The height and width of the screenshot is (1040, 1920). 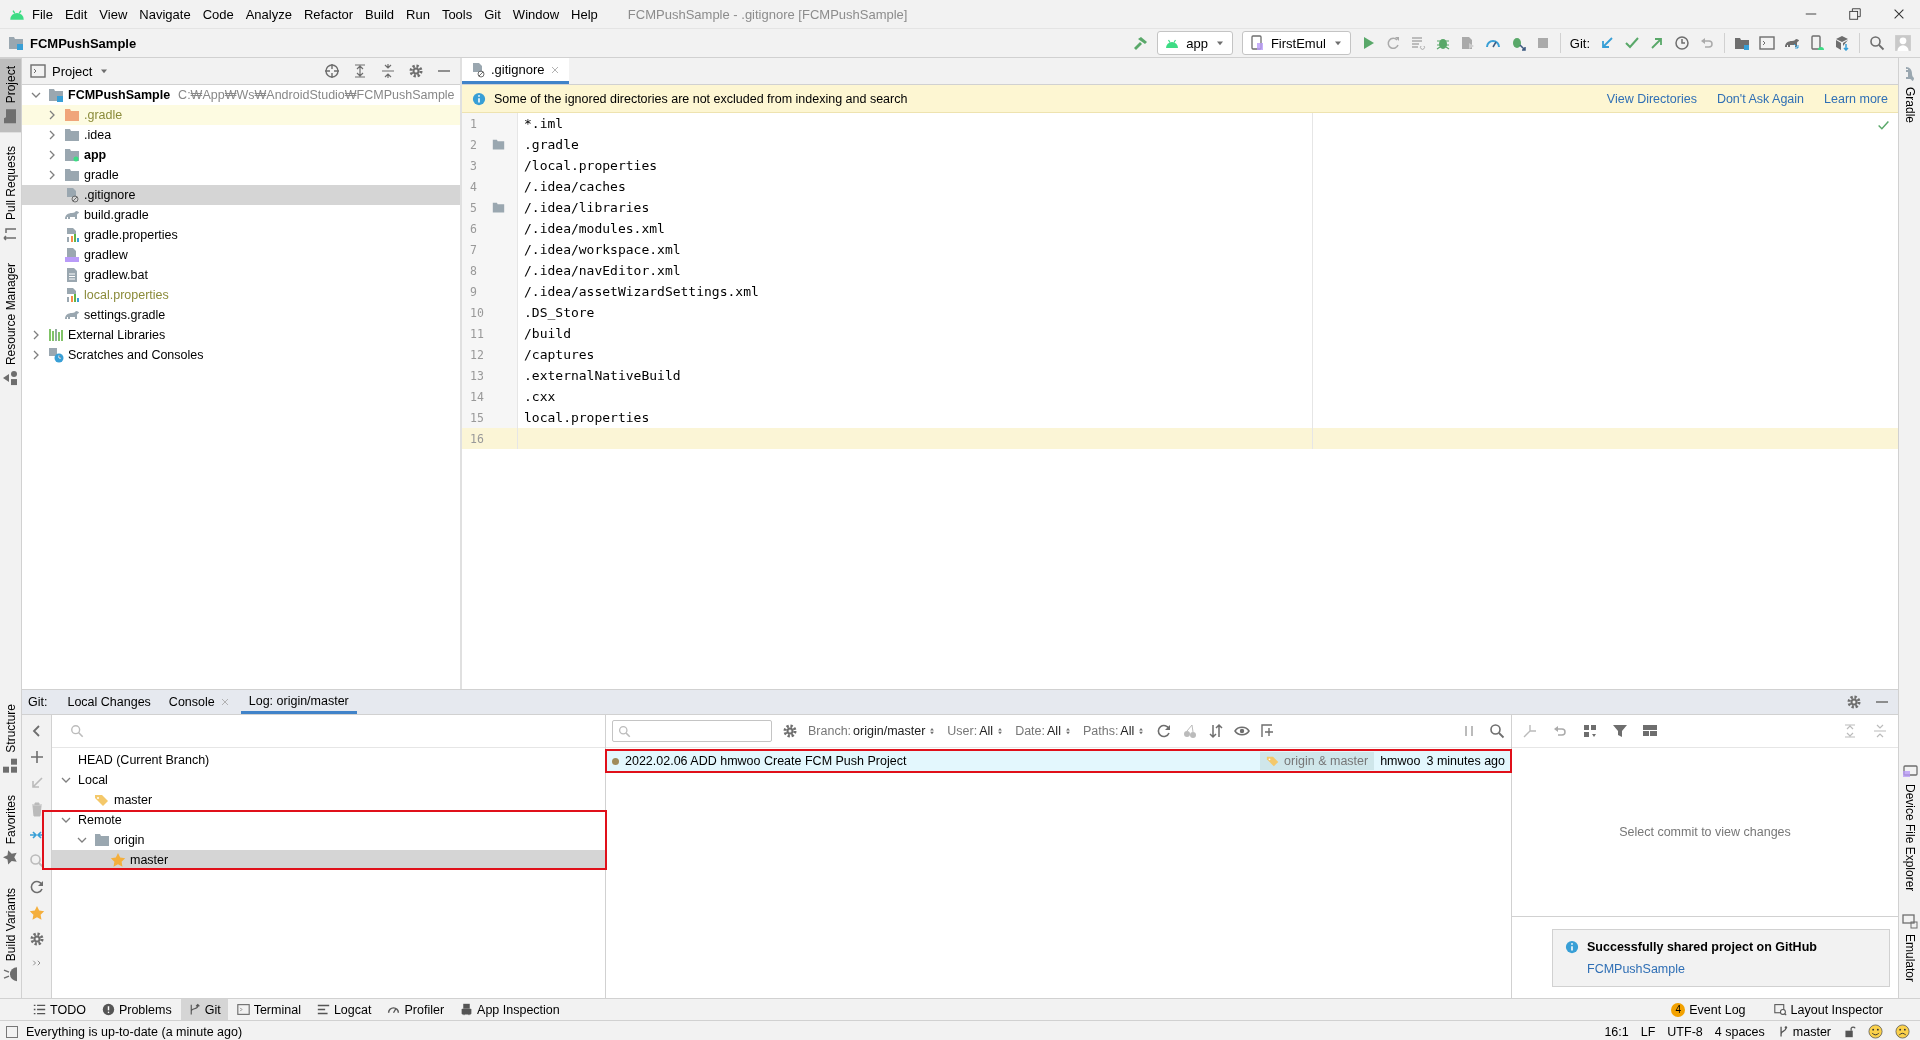 I want to click on banner-link: View Directories, so click(x=1651, y=98).